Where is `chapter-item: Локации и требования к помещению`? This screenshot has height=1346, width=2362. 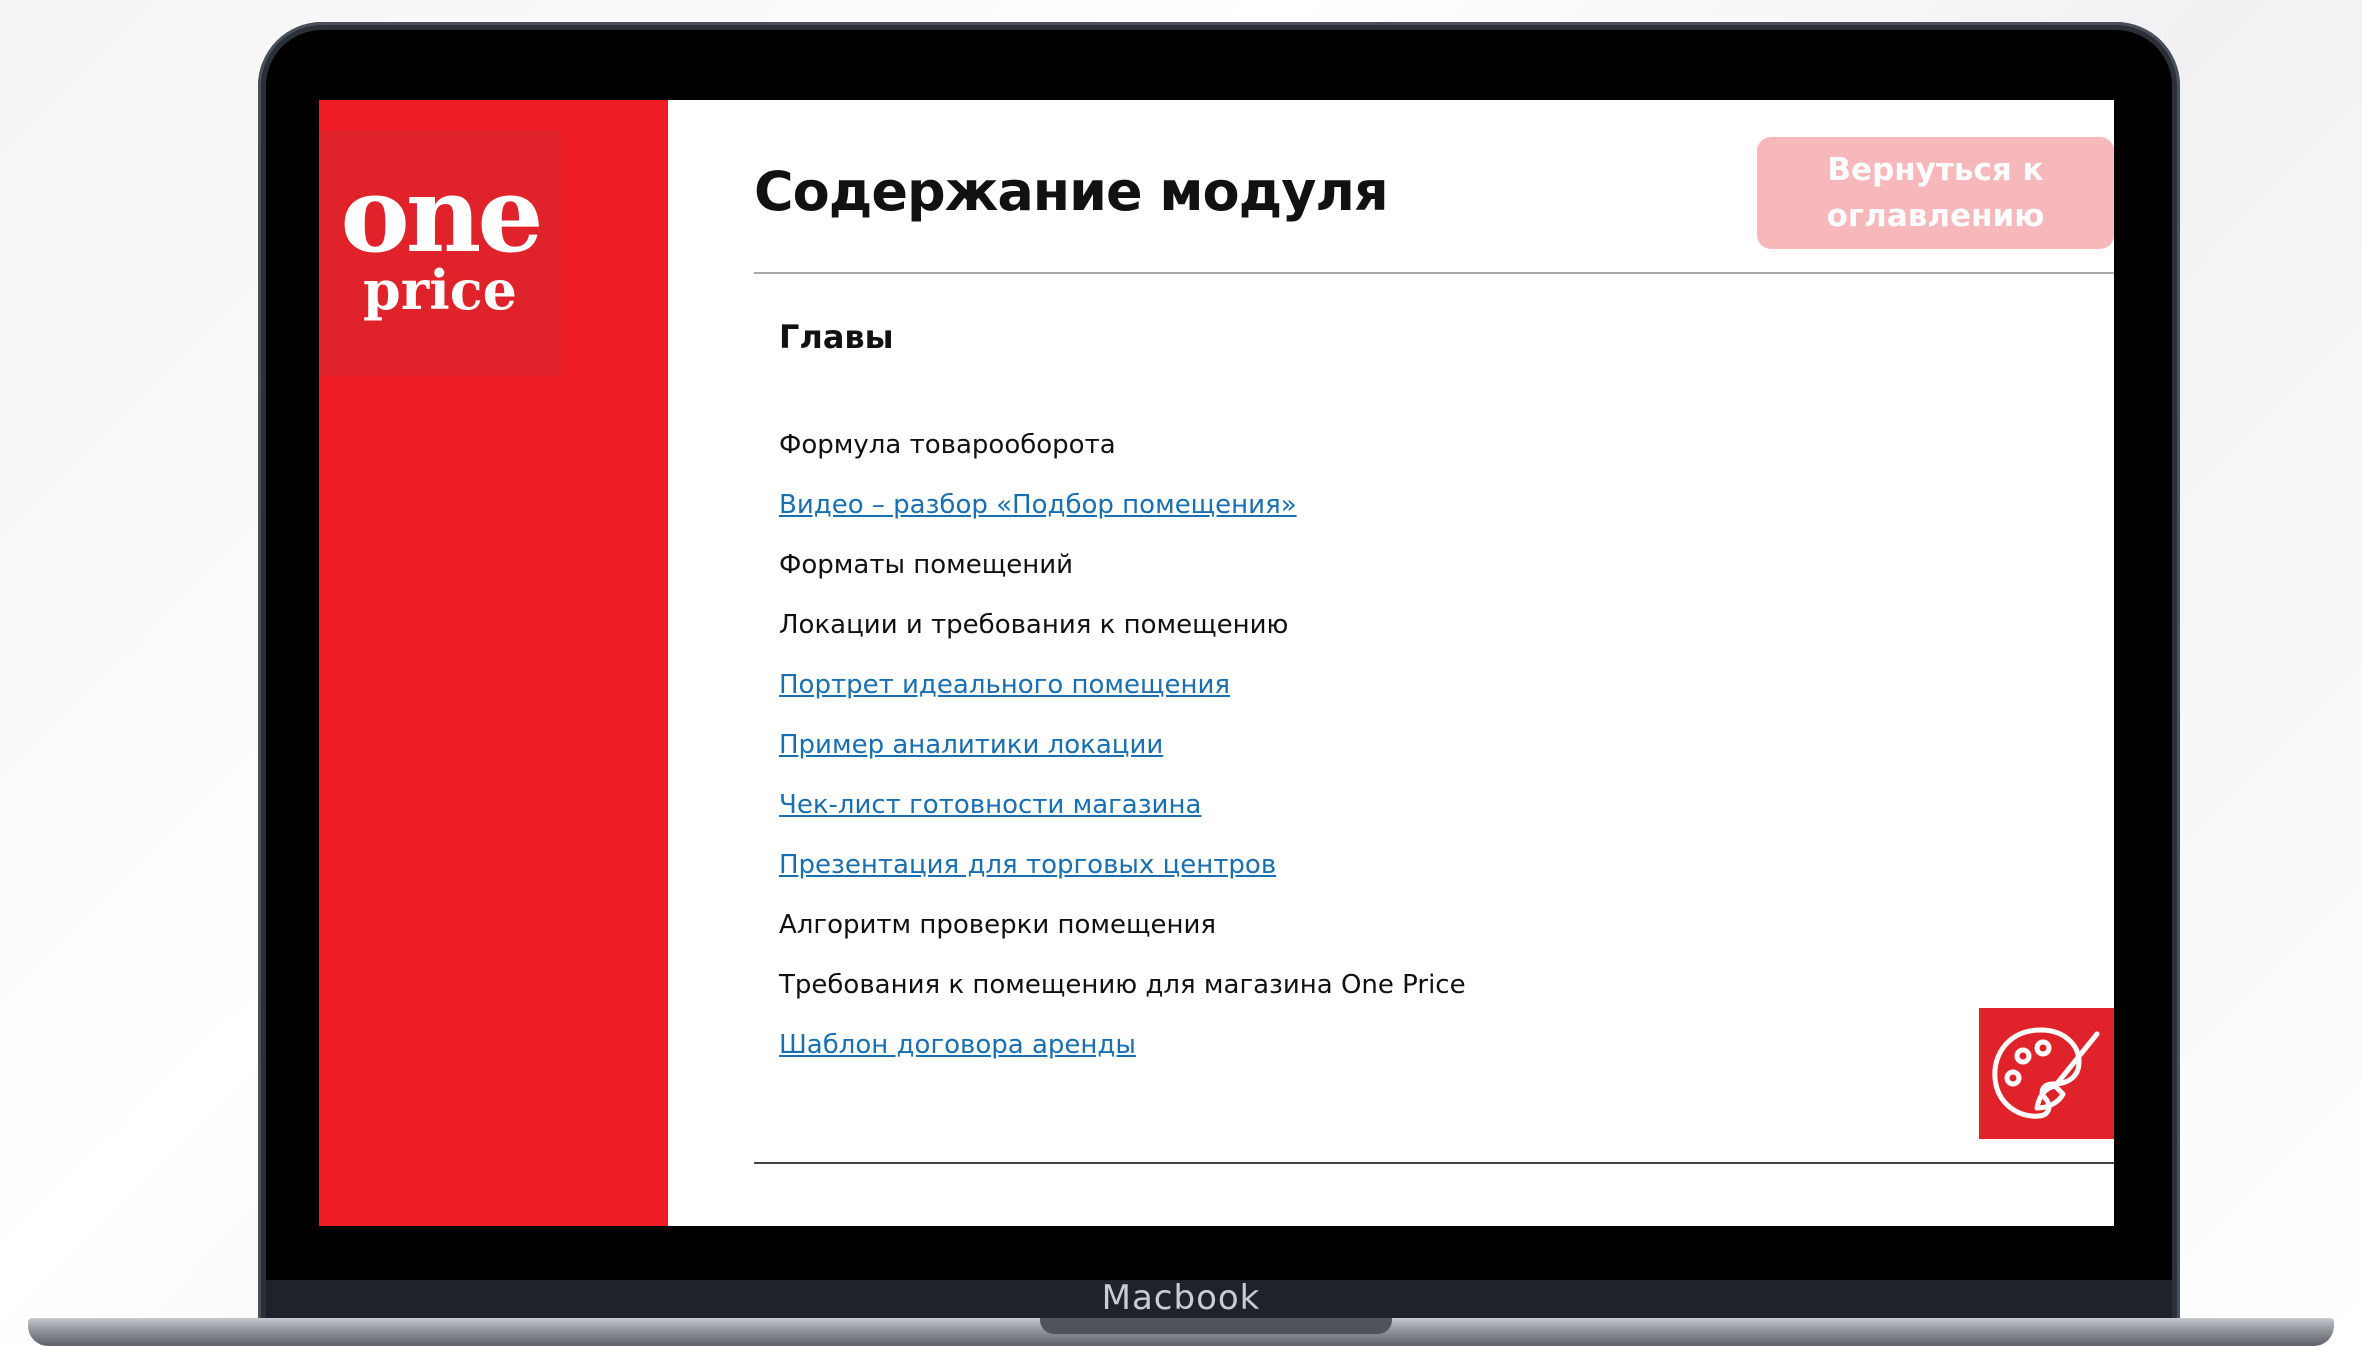
chapter-item: Локации и требования к помещению is located at coordinates (1122, 640).